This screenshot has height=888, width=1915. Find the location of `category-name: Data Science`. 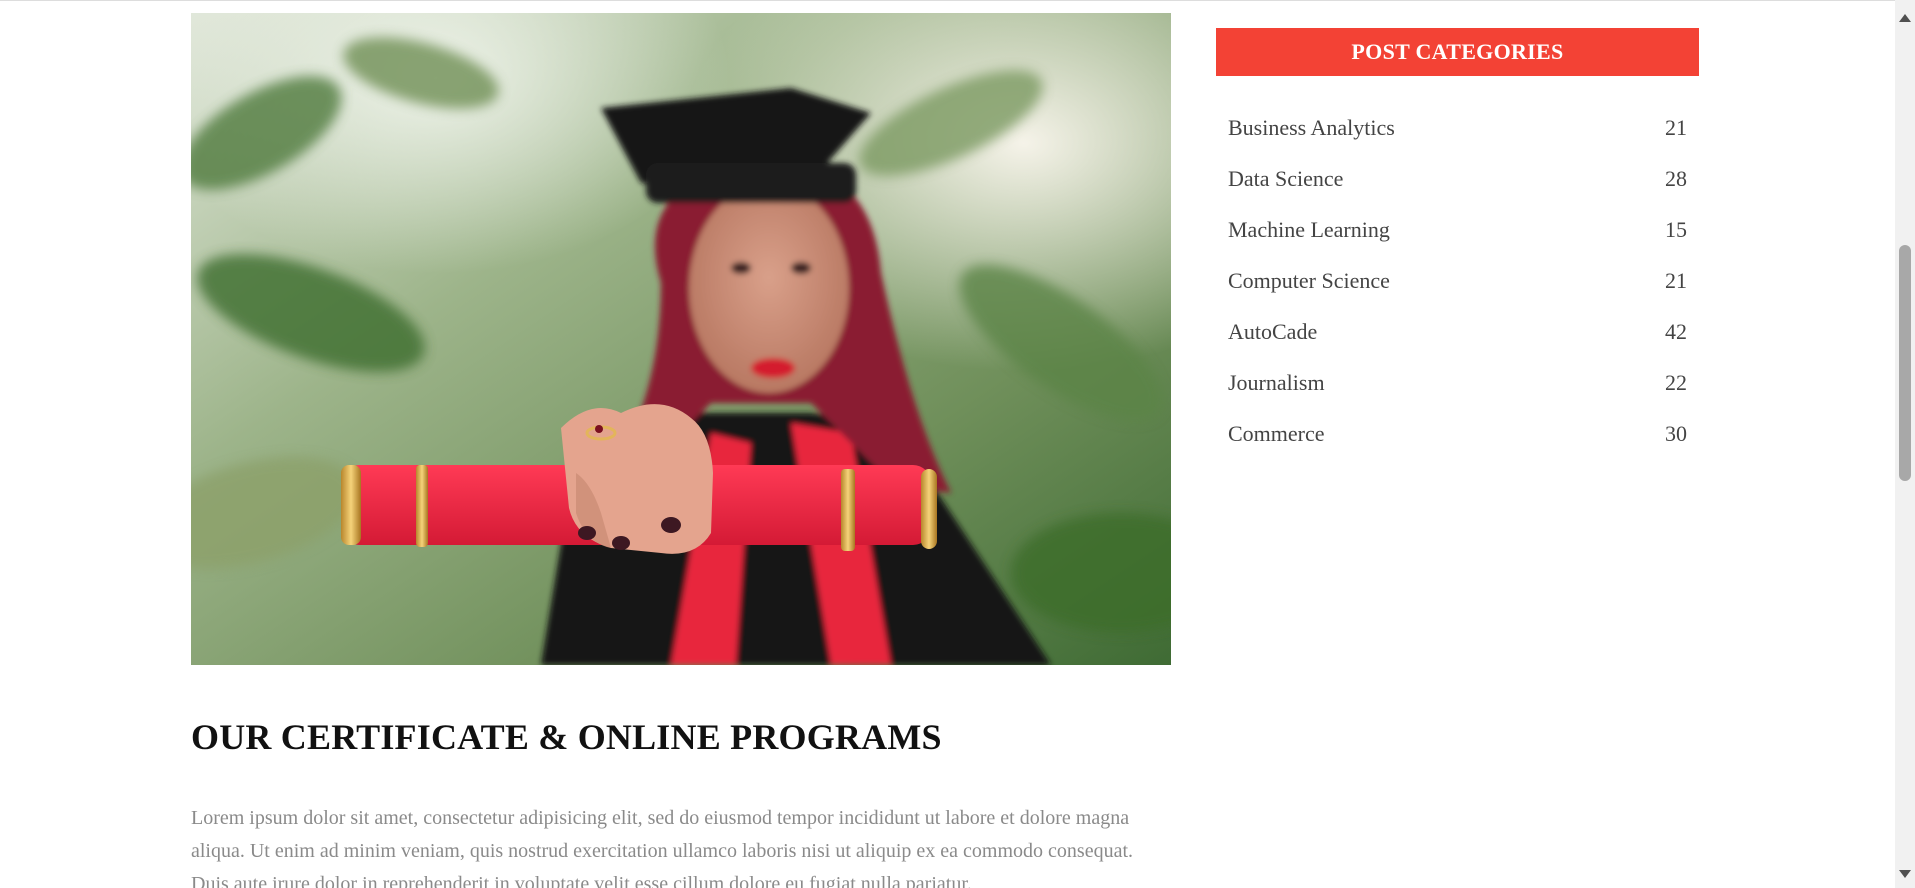

category-name: Data Science is located at coordinates (1285, 179).